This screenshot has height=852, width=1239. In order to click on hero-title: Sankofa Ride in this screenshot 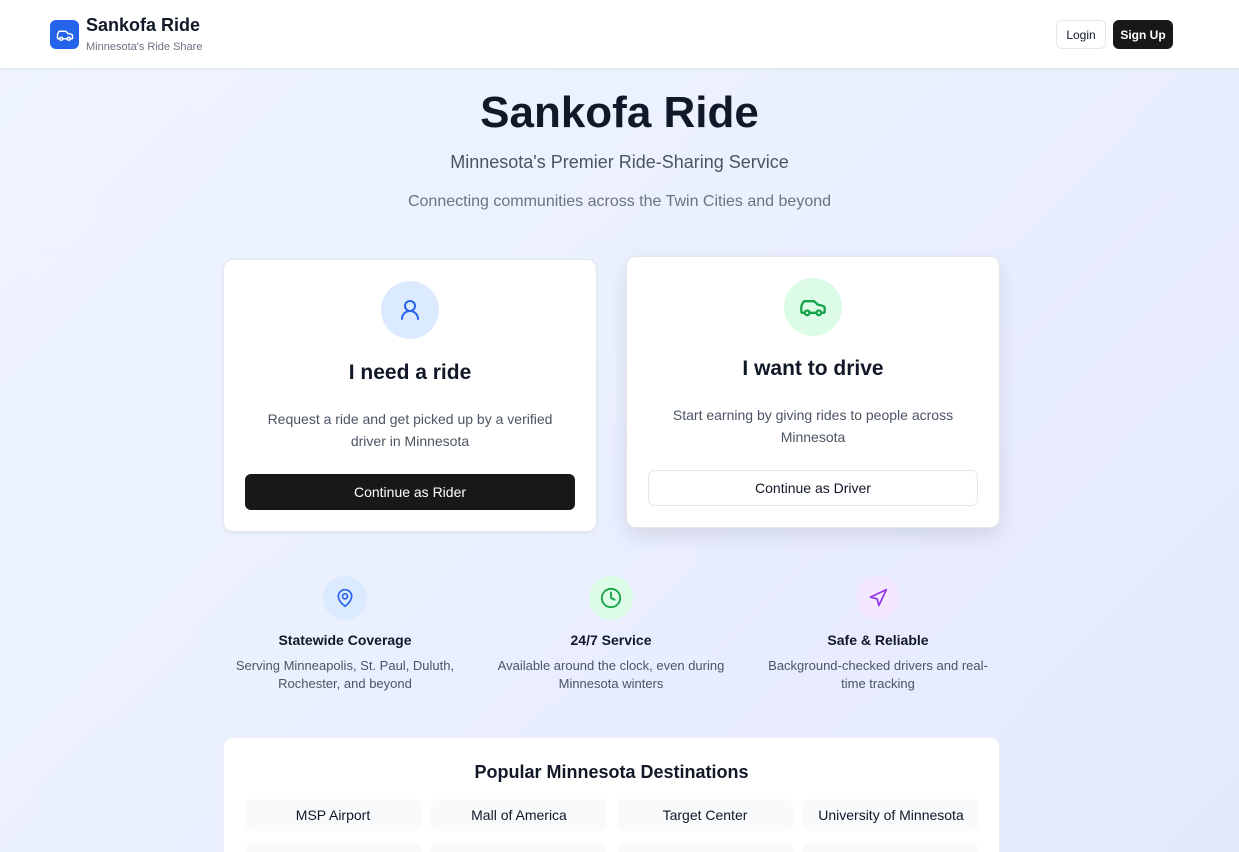, I will do `click(619, 112)`.